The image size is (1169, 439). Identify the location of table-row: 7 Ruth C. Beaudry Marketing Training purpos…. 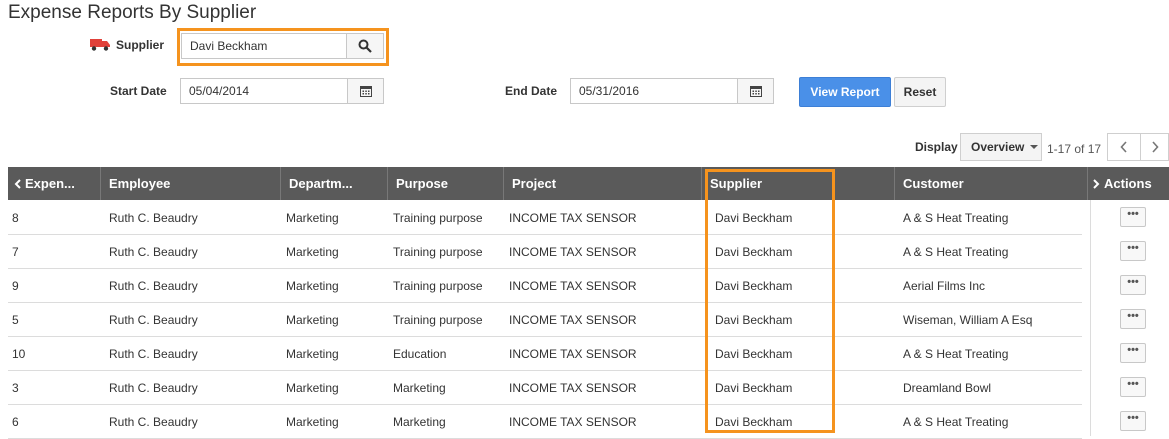
(545, 252).